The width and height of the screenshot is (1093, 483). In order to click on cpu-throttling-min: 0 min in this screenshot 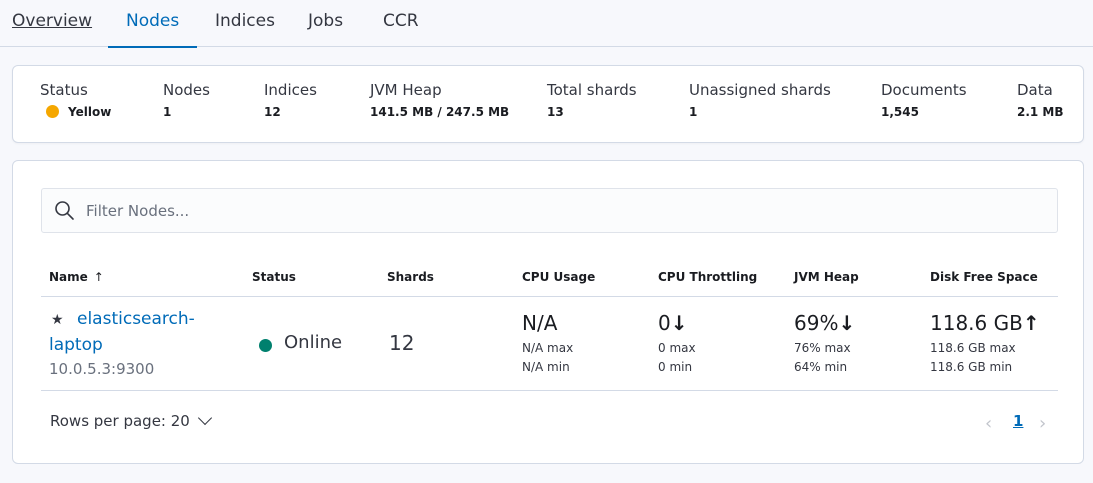, I will do `click(675, 367)`.